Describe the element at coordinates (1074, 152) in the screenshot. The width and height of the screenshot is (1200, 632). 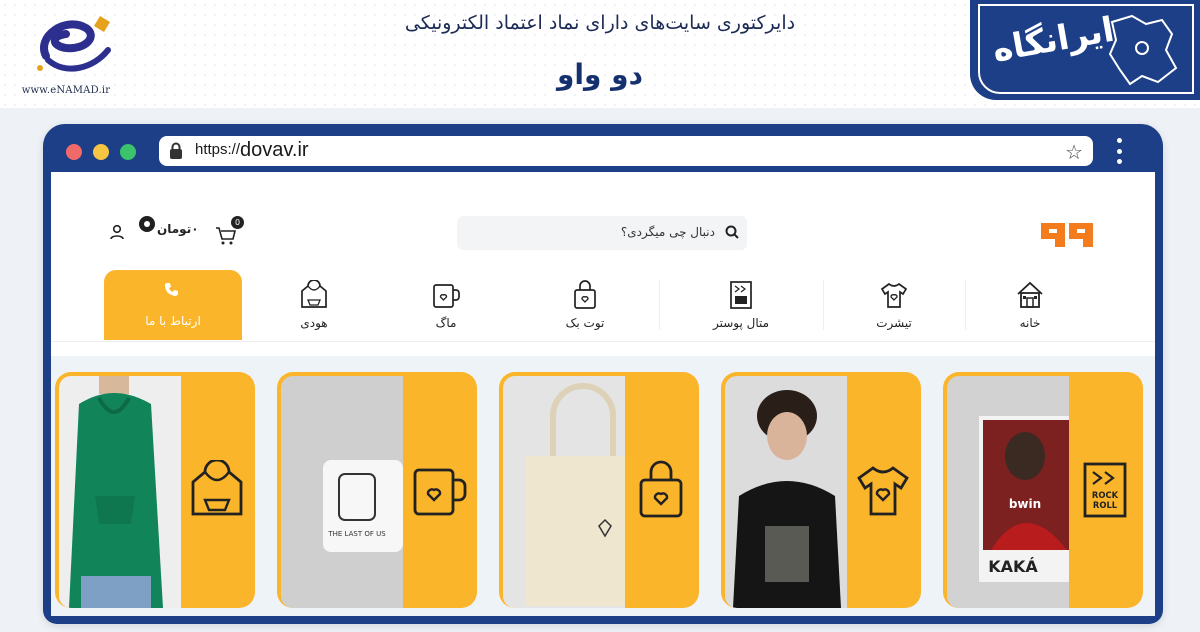
I see `bookmark-star-icon: ☆` at that location.